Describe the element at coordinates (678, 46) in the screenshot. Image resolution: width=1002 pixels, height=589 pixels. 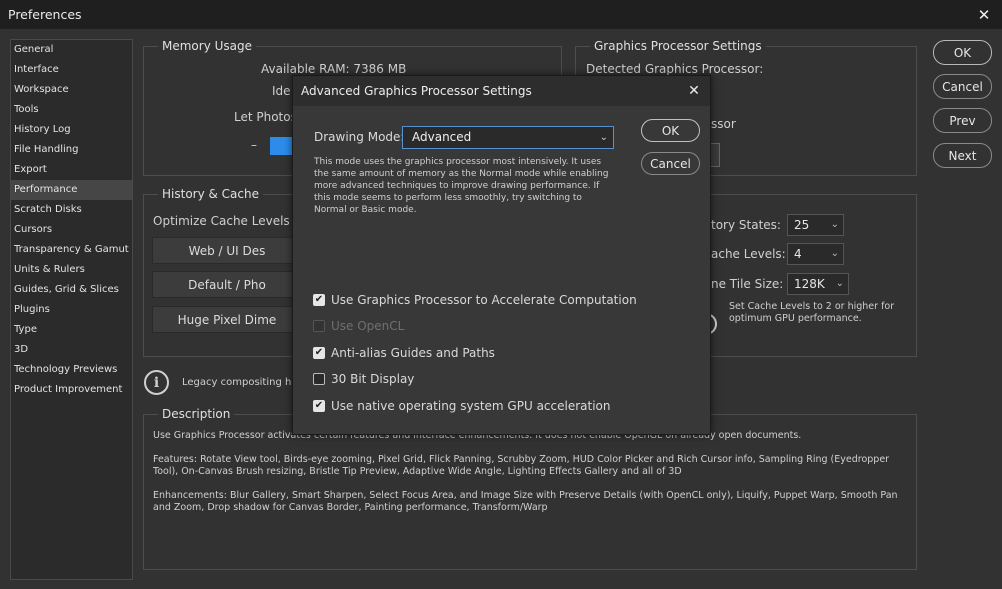
I see `gpu-settings-title: Graphics Processor Settings` at that location.